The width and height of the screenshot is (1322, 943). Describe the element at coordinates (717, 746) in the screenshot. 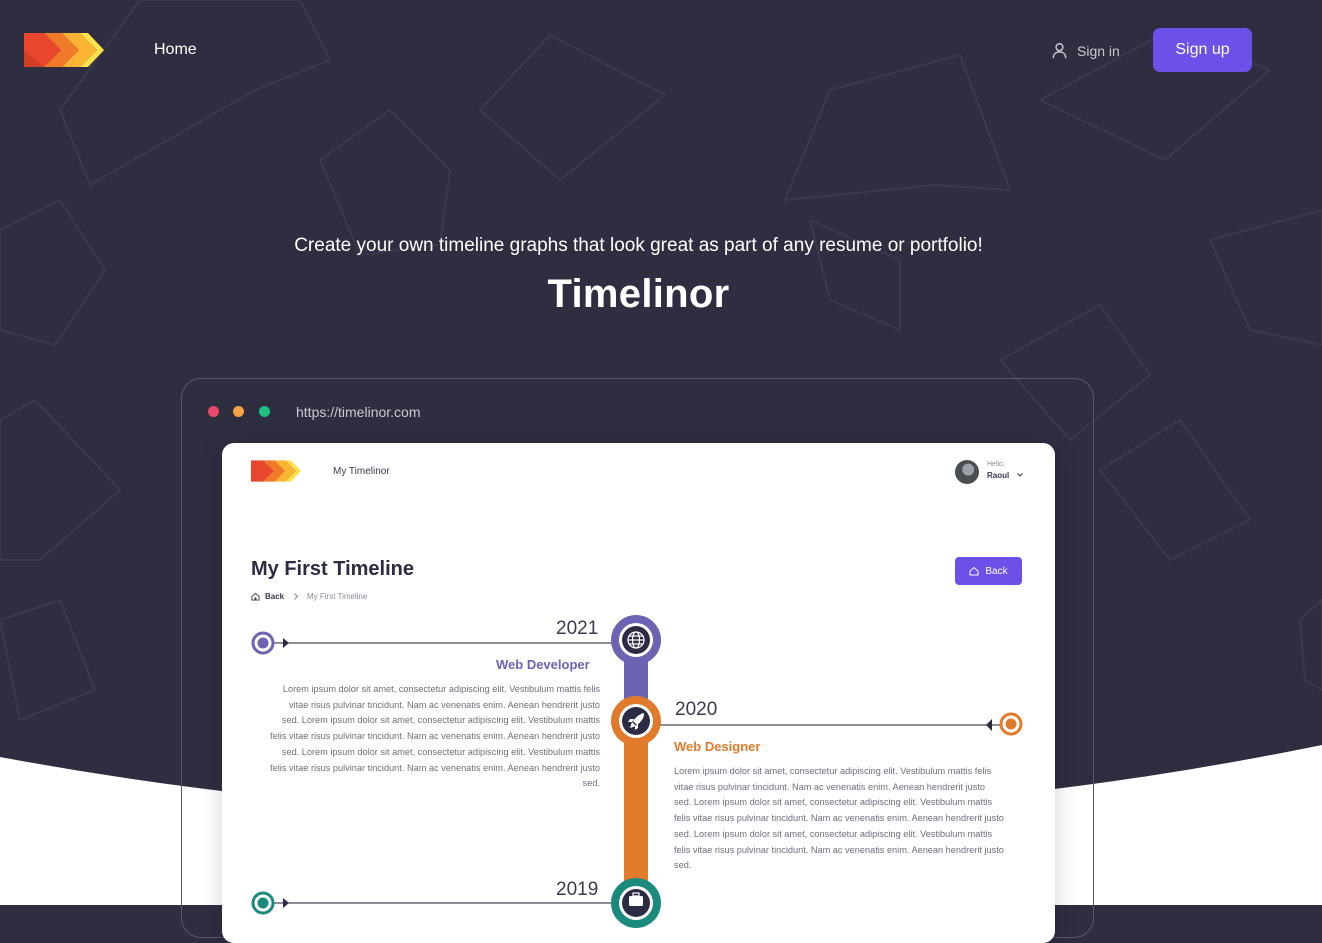

I see `entry-role-2020: Web Designer` at that location.